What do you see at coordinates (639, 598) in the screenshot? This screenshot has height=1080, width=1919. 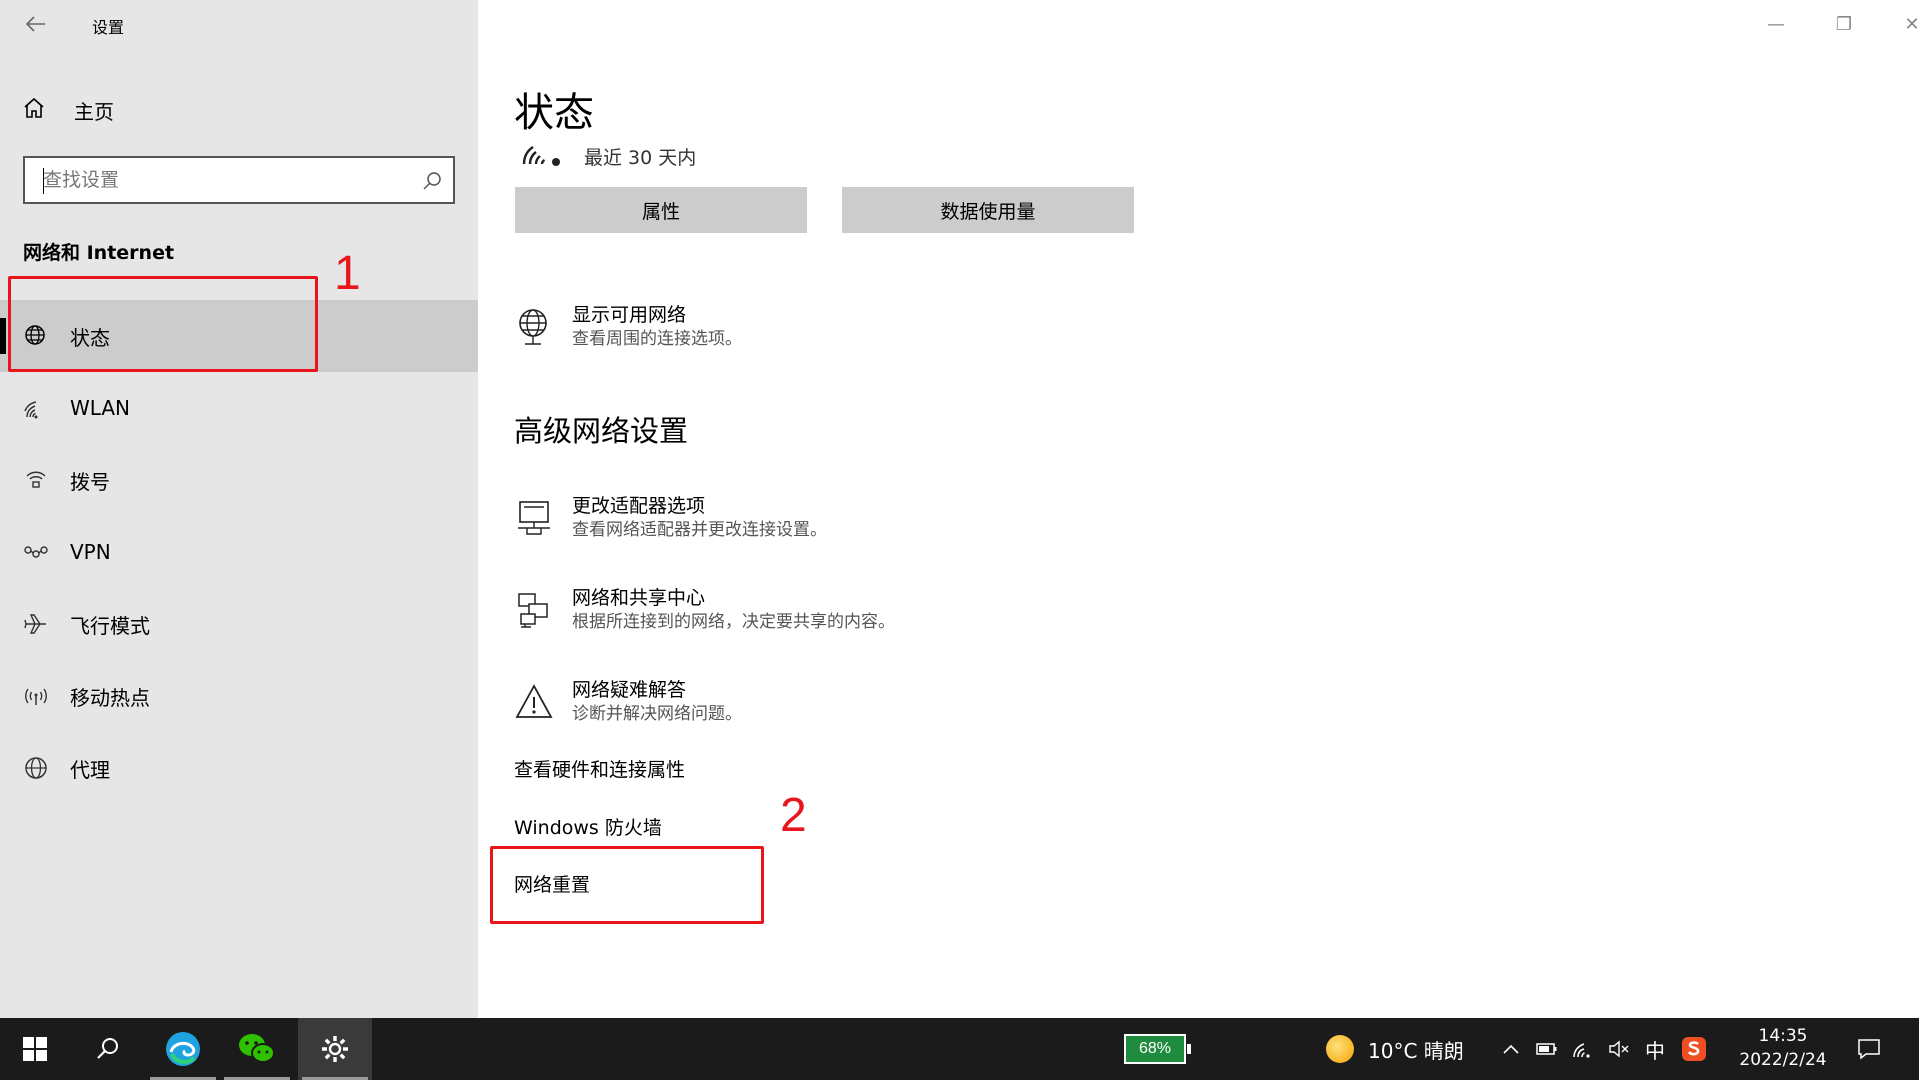 I see `sharing-center-title: 网络和共享中心` at bounding box center [639, 598].